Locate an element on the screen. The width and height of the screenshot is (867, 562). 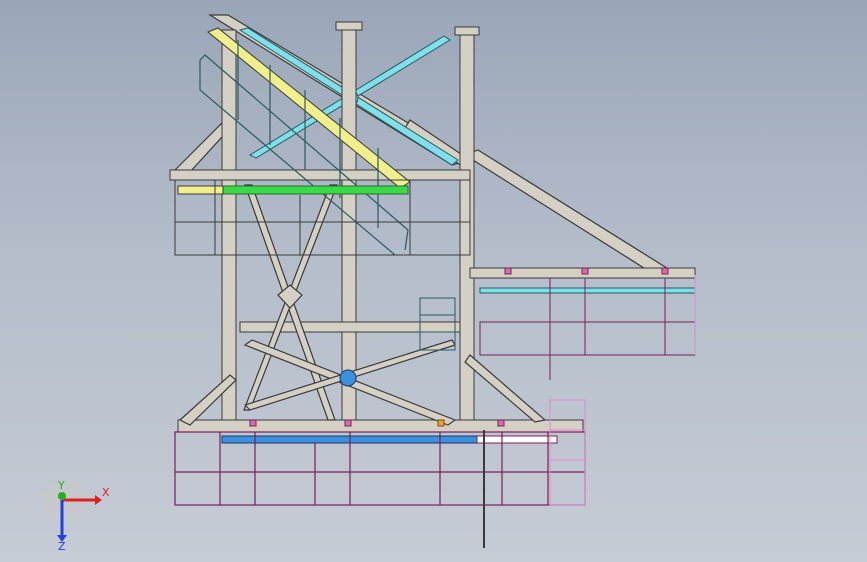
coordinate-triad: X Z Y is located at coordinates (76, 515).